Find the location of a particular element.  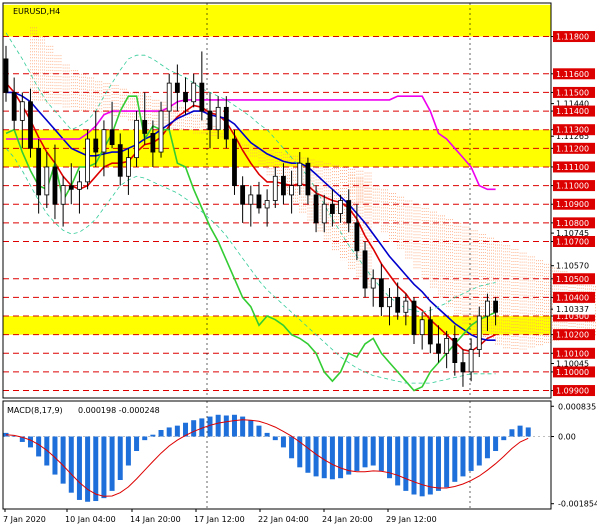

price-label: 1.10400 is located at coordinates (572, 297).